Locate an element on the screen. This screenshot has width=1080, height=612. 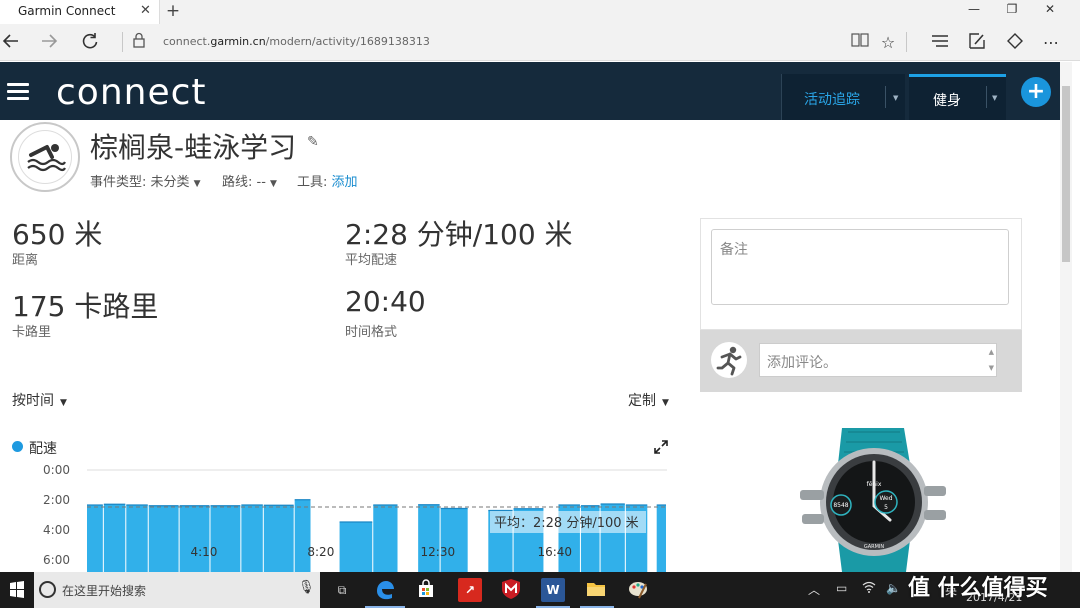
browser-tab: Garmin Connect ✕ is located at coordinates (80, 12).